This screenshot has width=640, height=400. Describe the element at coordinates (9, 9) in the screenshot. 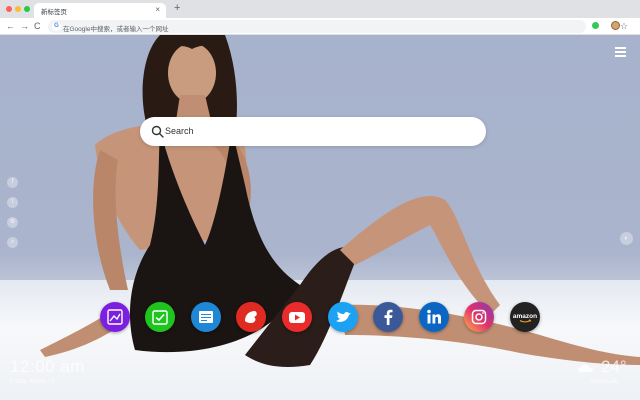

I see `close-window-button` at that location.